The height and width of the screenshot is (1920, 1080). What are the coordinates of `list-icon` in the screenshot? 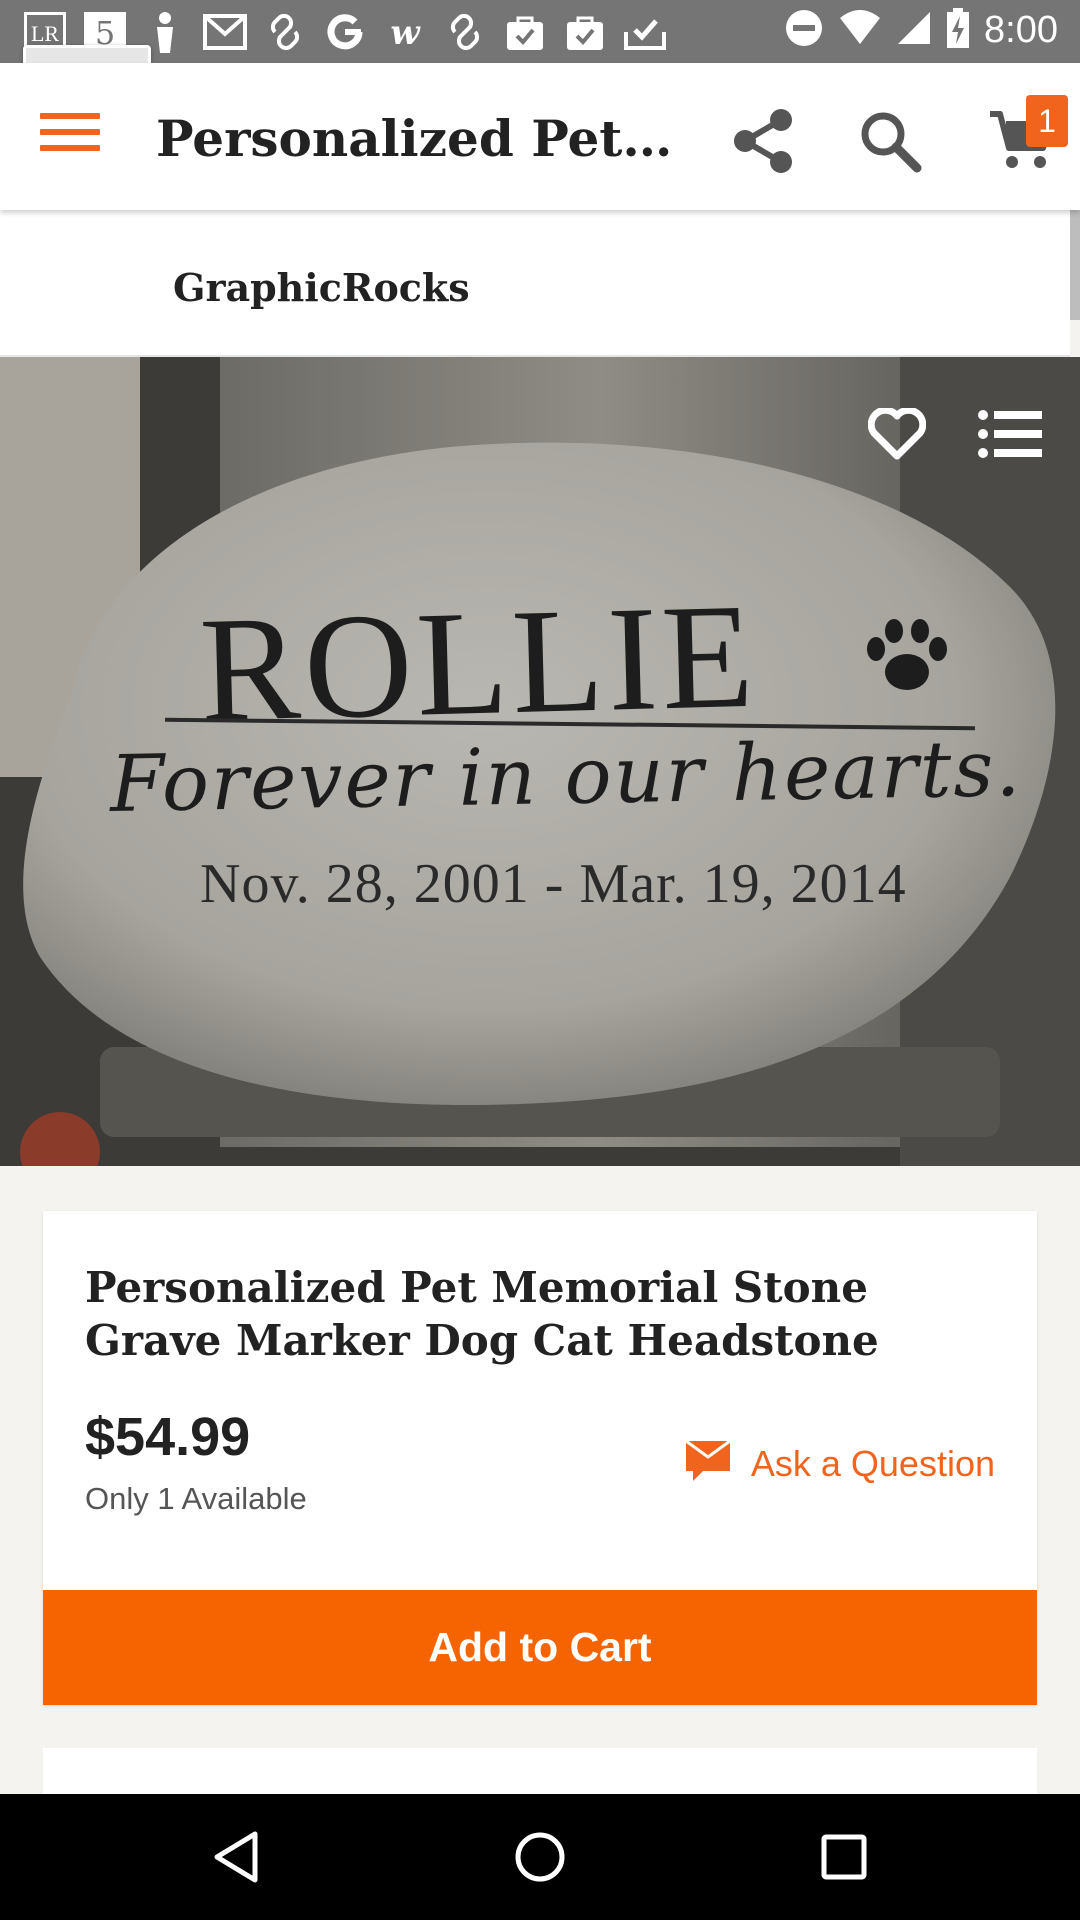 It's located at (1010, 434).